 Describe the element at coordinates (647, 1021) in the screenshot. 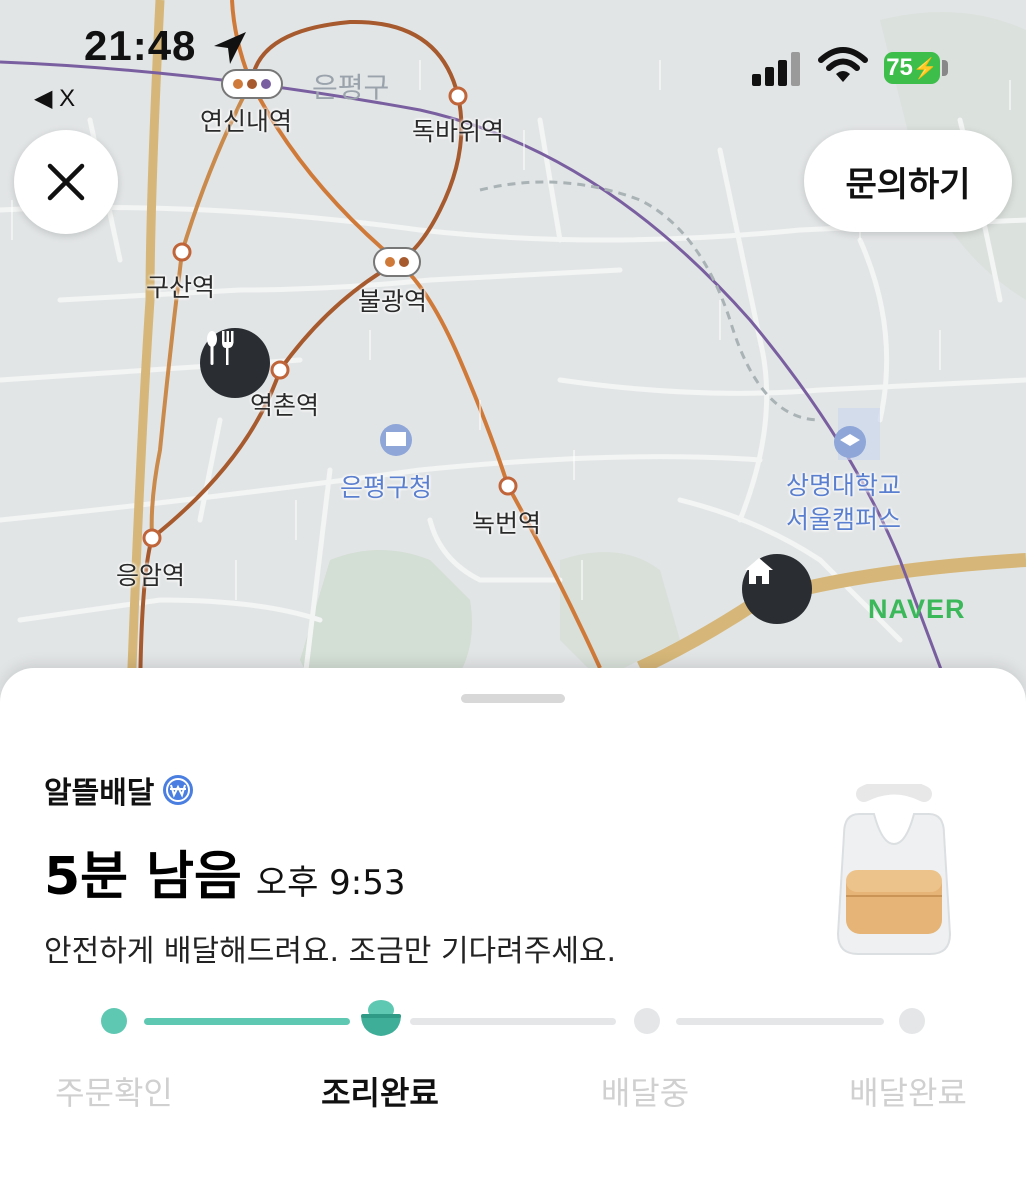

I see `step-dot-delivering` at that location.